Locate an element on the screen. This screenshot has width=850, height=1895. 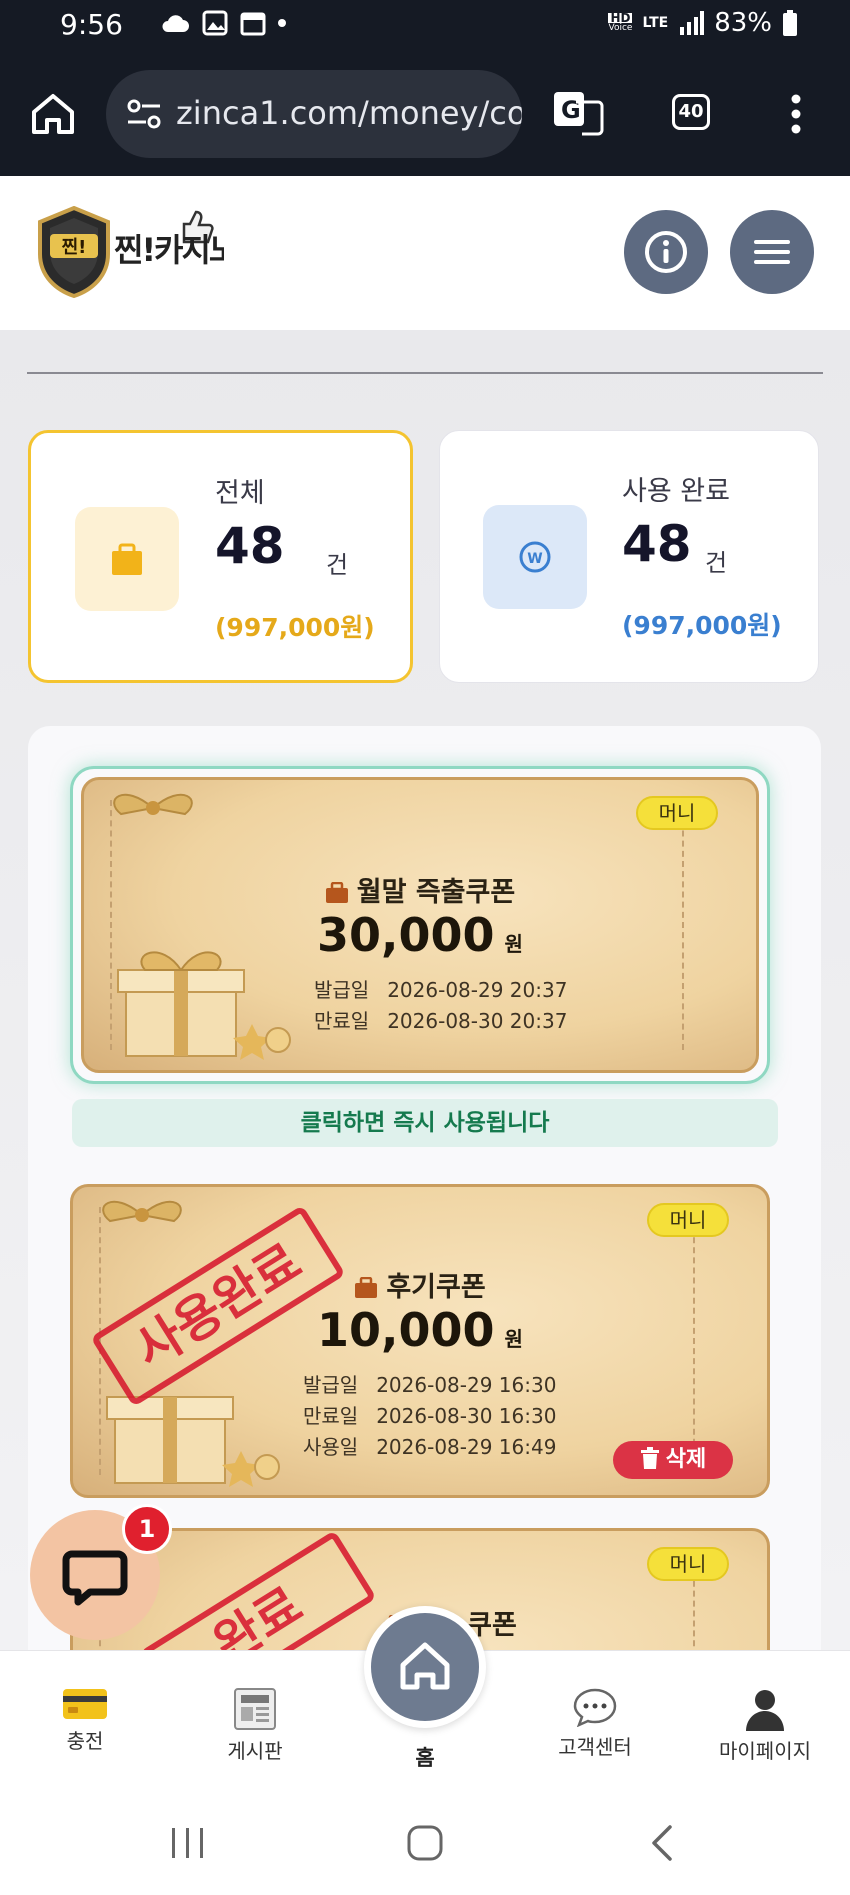
battery-percent: 83% is located at coordinates (743, 23).